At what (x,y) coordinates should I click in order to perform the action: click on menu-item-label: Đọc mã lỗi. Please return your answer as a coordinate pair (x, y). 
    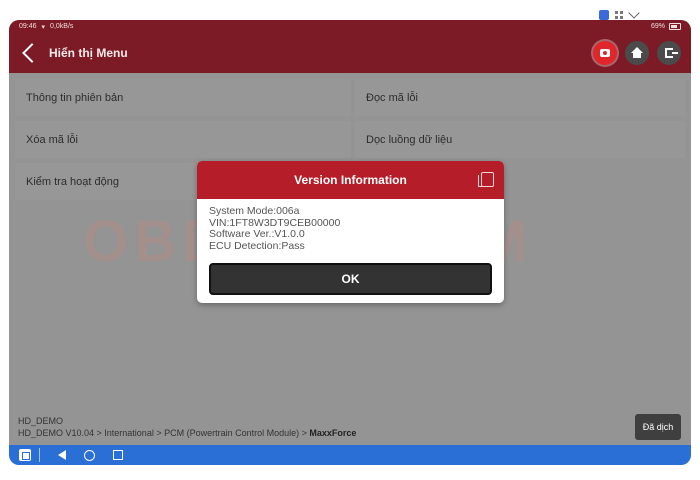
    Looking at the image, I should click on (392, 97).